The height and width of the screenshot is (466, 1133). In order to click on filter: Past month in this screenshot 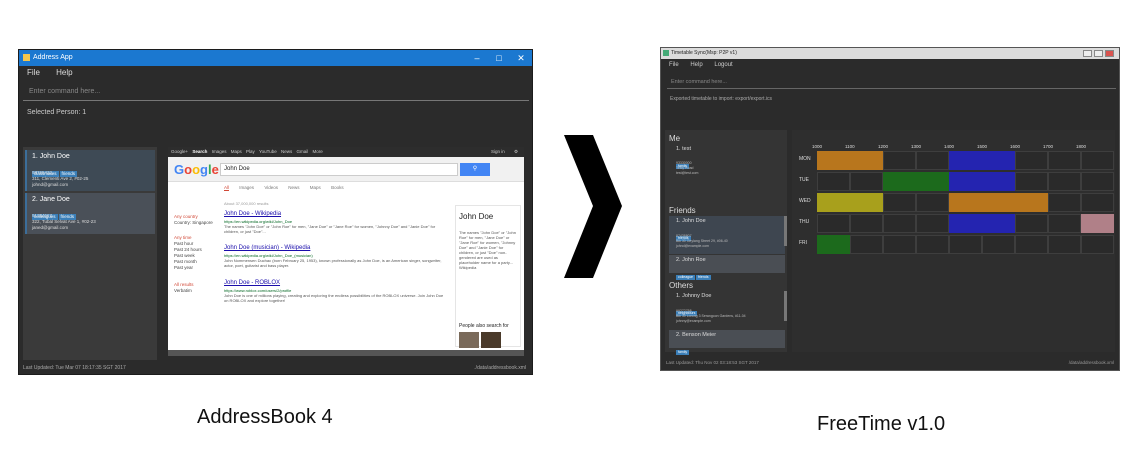, I will do `click(185, 261)`.